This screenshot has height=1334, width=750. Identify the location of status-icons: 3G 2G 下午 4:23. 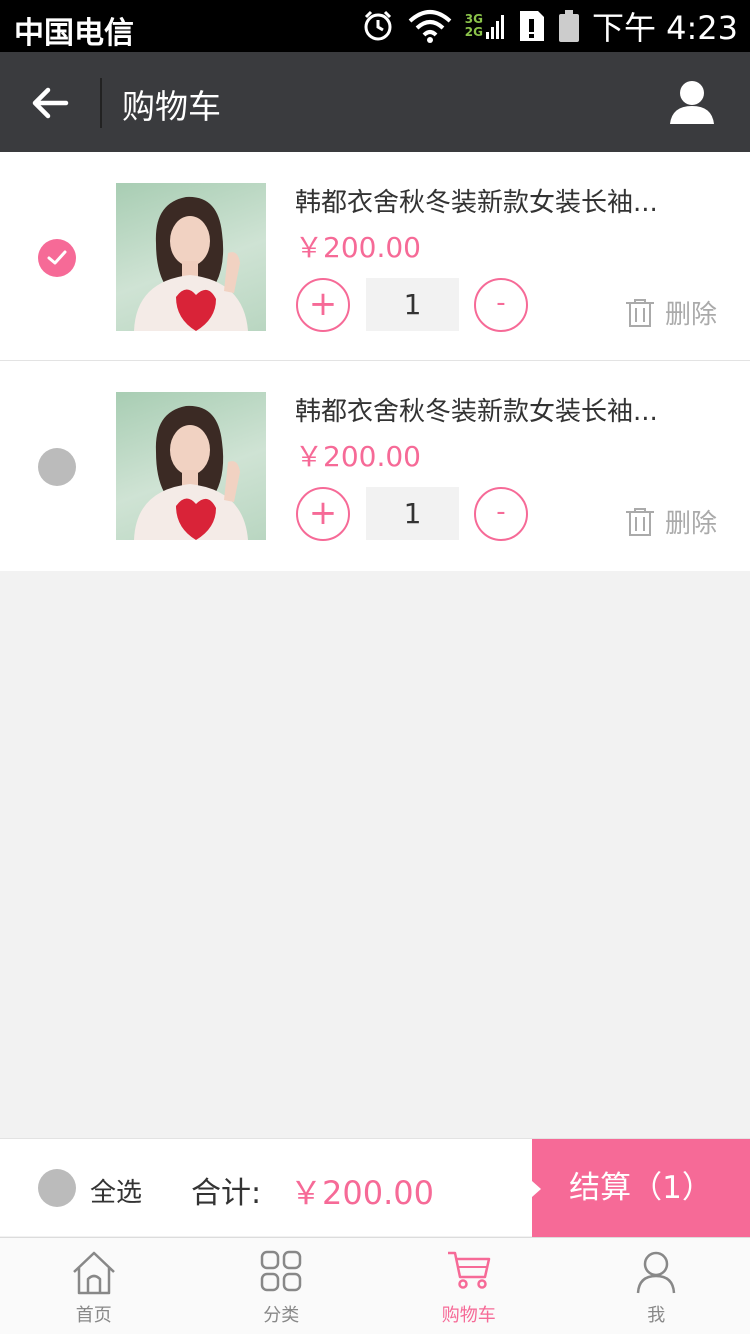
(549, 26).